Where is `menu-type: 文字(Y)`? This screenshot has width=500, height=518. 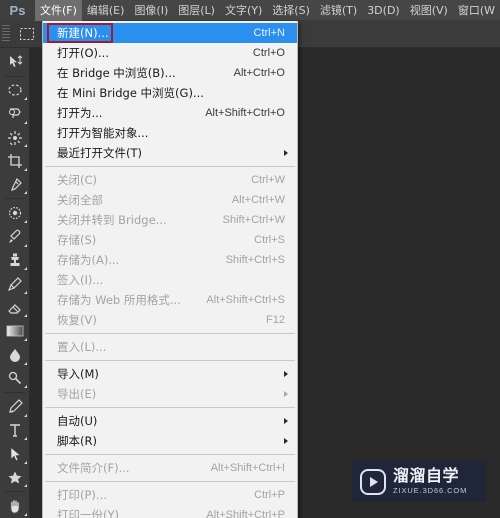 menu-type: 文字(Y) is located at coordinates (243, 10).